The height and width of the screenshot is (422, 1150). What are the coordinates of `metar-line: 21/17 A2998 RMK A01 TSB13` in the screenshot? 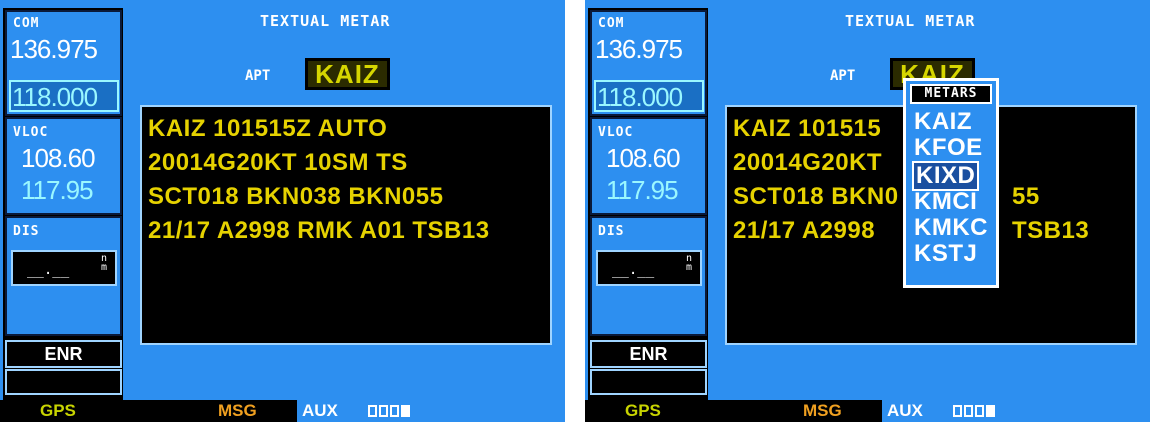 It's located at (319, 230).